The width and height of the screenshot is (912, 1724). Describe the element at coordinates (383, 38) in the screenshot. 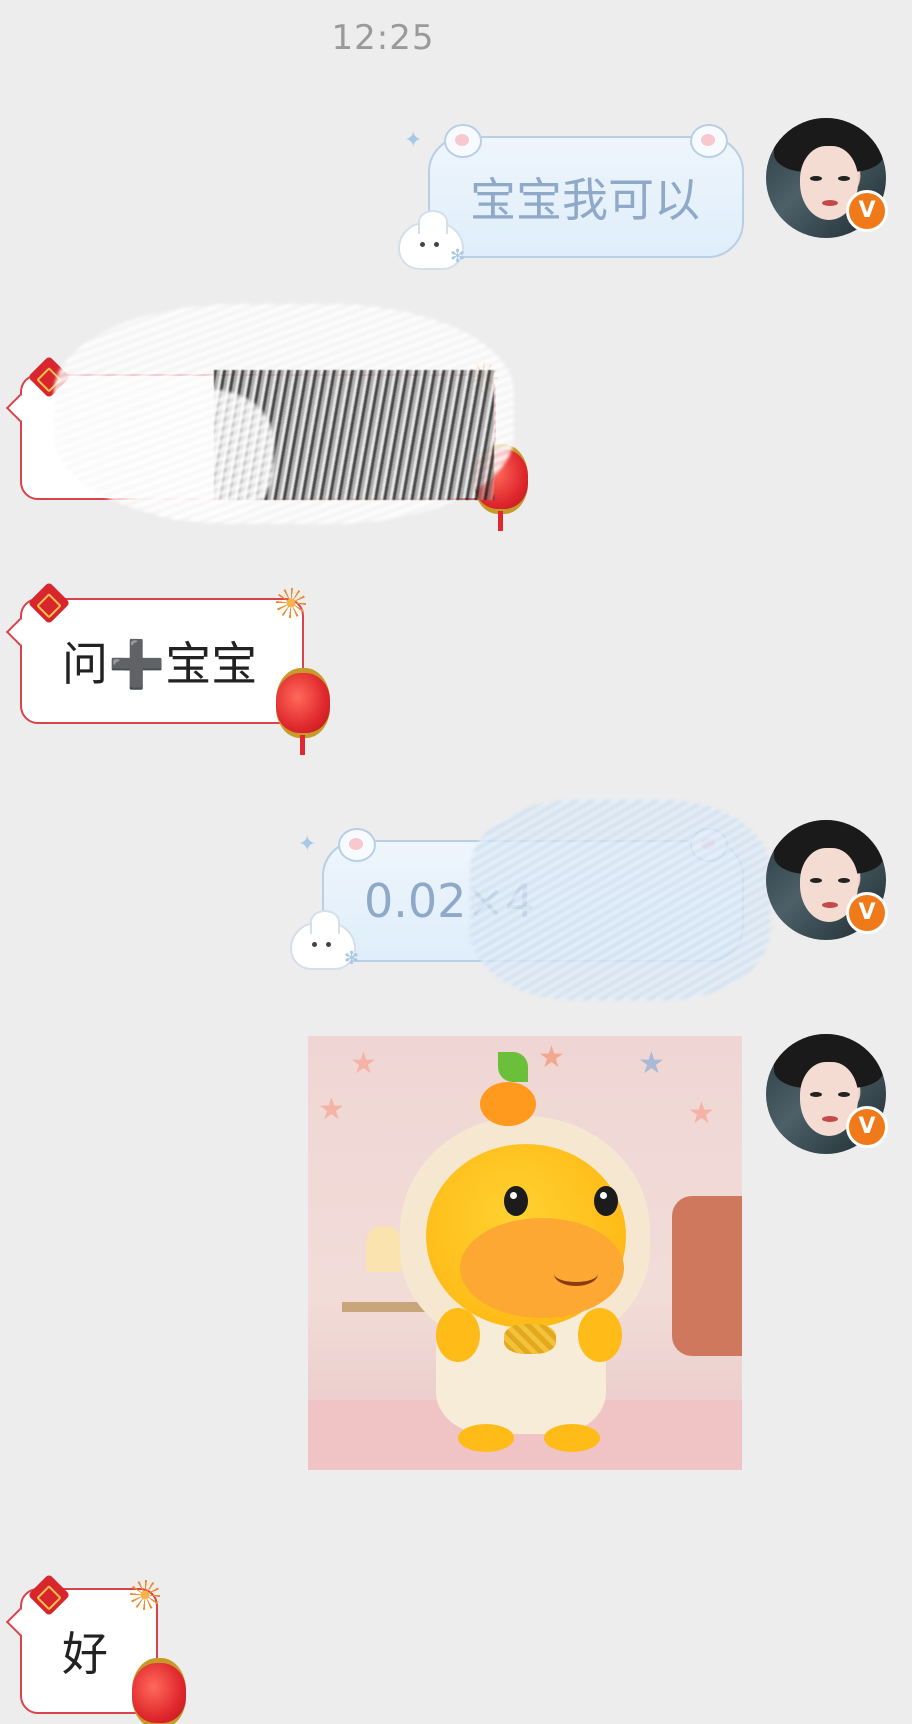

I see `message-timestamp: 12:25` at that location.